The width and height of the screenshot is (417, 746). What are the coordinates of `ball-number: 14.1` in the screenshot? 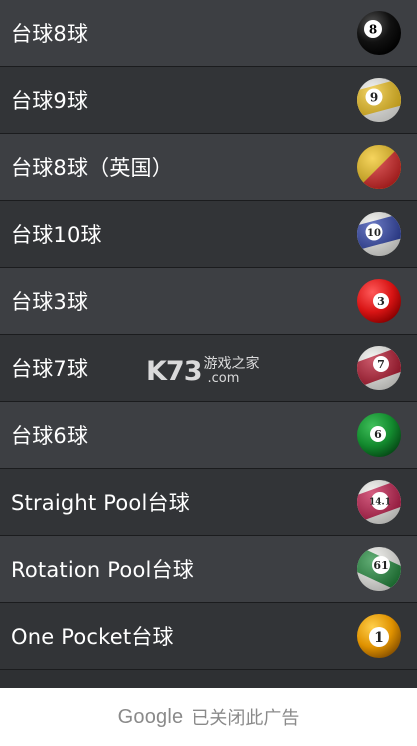 It's located at (380, 503).